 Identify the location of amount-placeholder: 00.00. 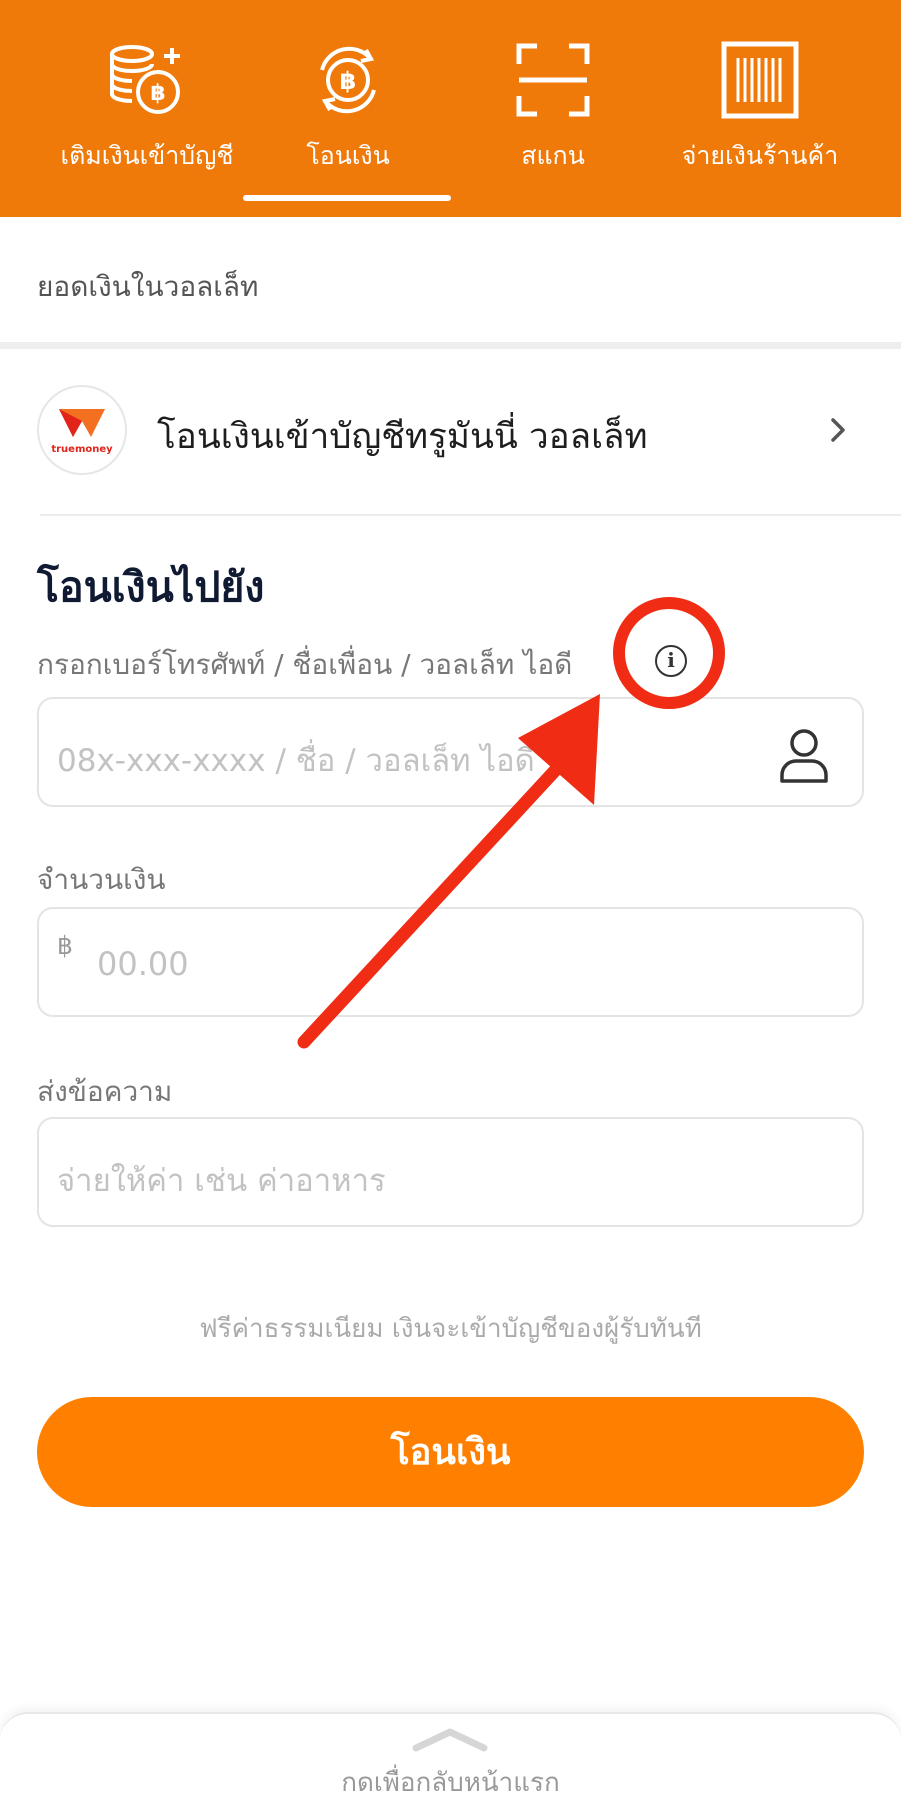
(143, 964).